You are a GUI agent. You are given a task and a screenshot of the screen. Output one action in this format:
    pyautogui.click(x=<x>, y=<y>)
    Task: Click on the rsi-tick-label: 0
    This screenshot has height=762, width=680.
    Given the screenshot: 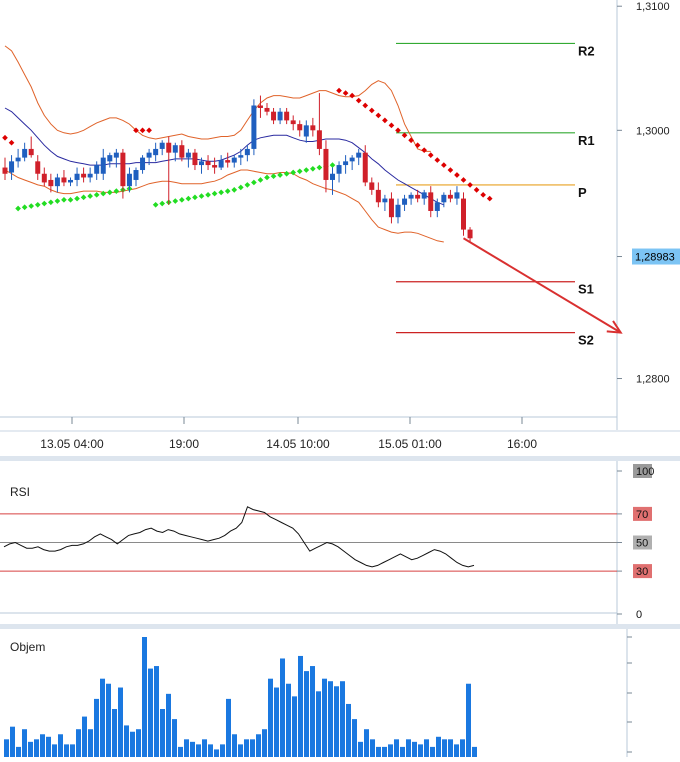 What is the action you would take?
    pyautogui.click(x=639, y=615)
    